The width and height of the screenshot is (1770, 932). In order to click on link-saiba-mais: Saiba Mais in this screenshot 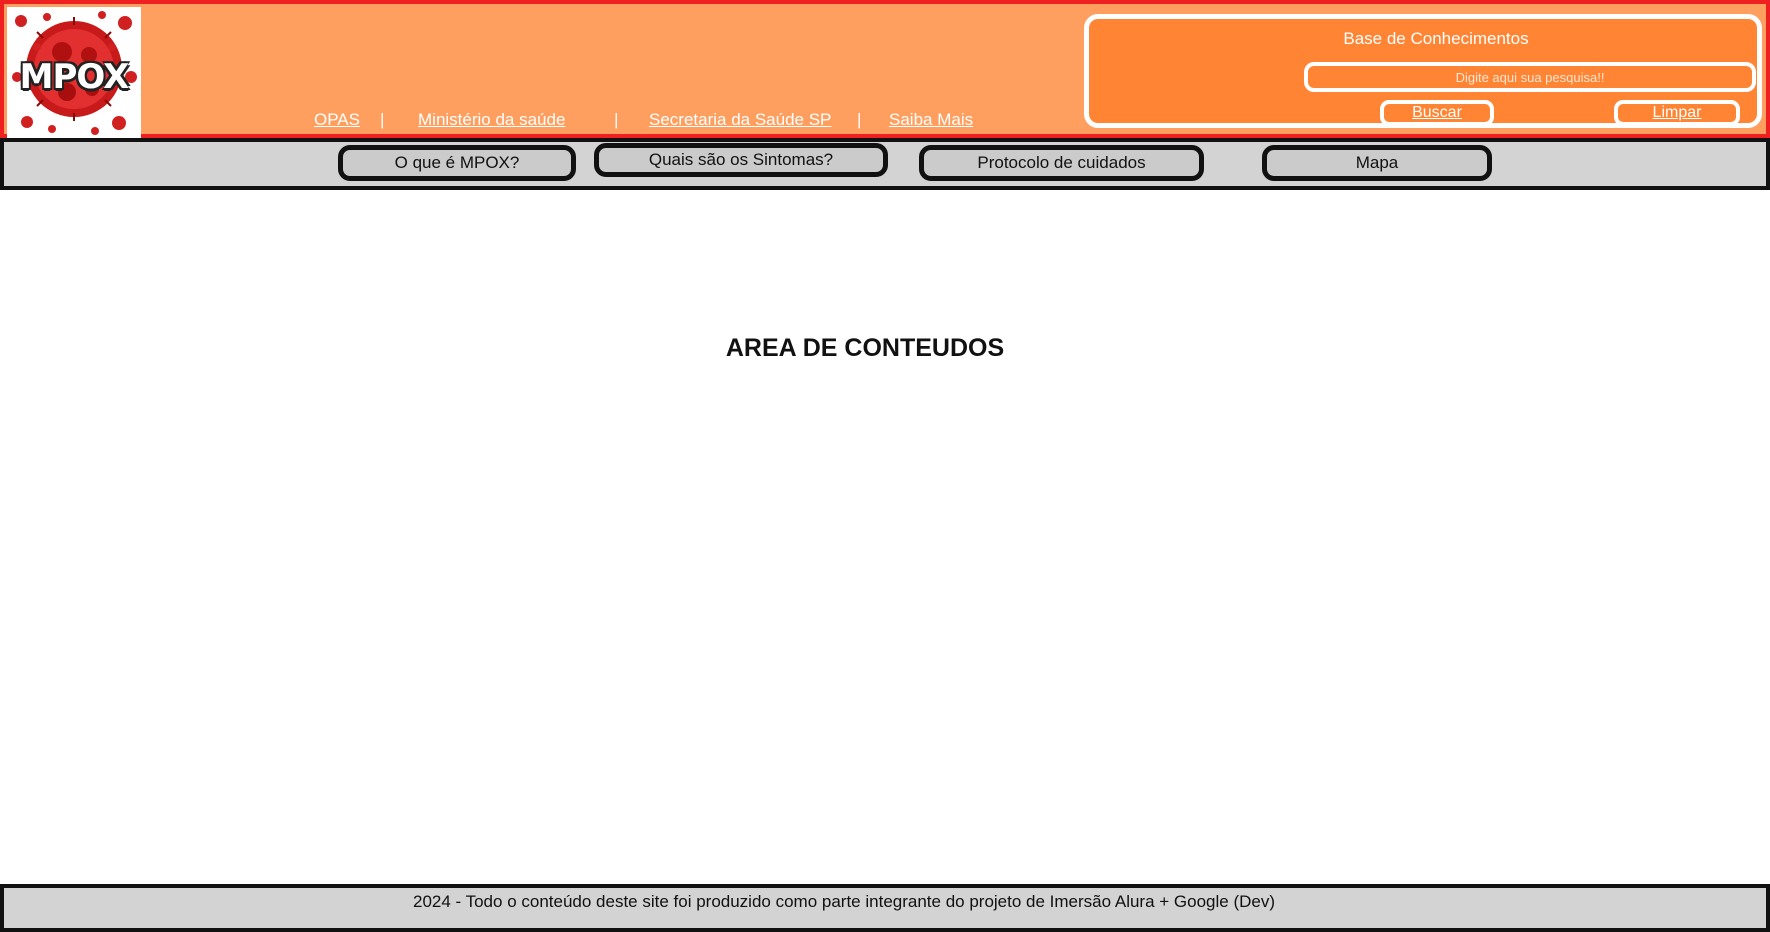, I will do `click(931, 120)`.